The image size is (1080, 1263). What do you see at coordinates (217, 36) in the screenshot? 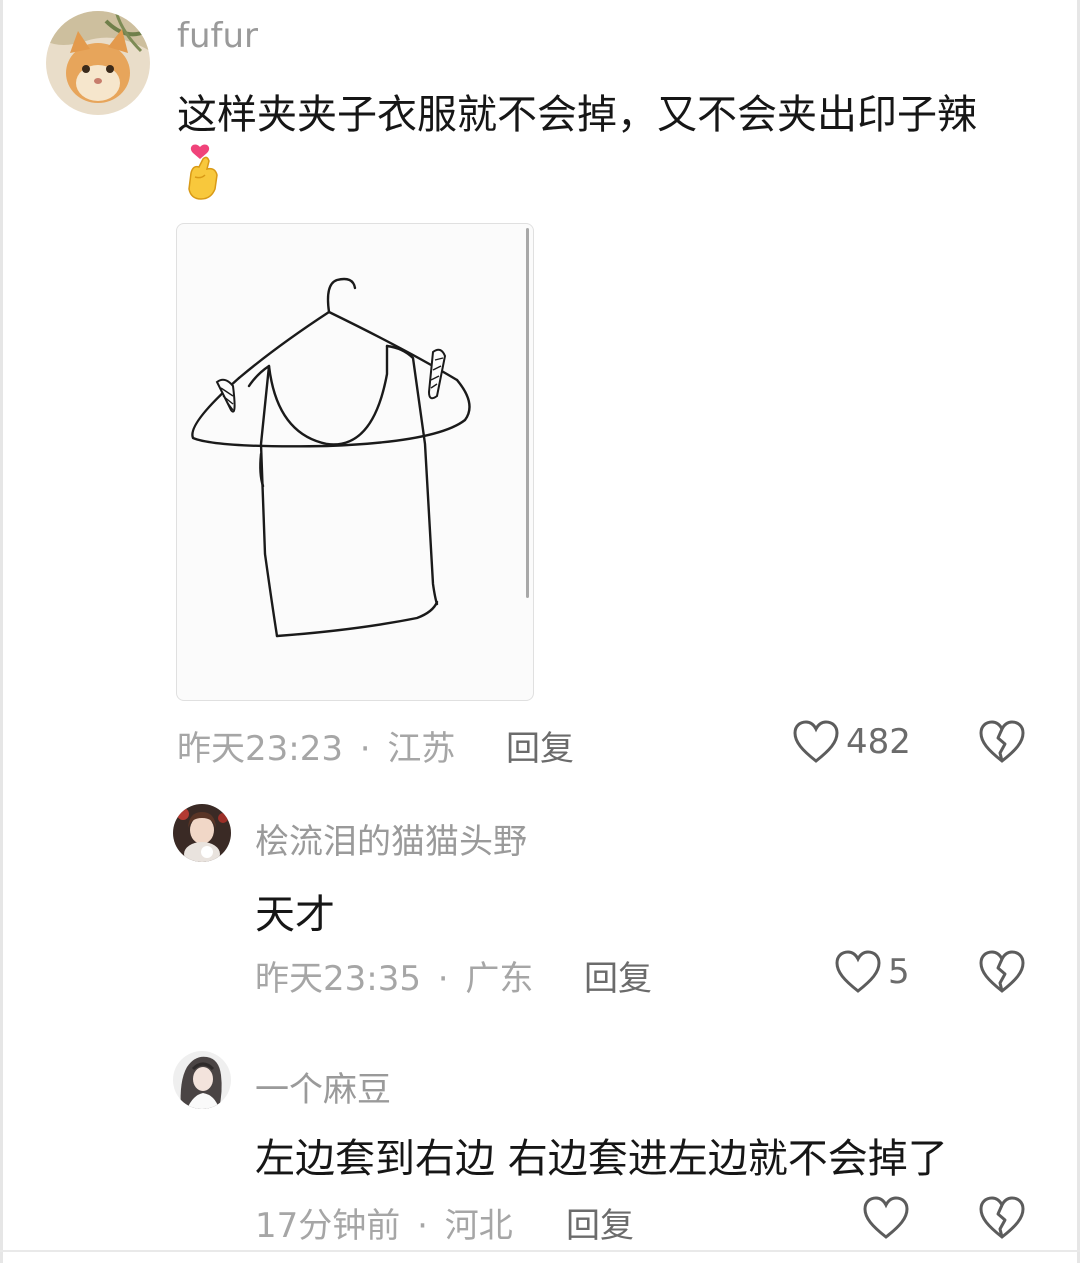
I see `username: fufur` at bounding box center [217, 36].